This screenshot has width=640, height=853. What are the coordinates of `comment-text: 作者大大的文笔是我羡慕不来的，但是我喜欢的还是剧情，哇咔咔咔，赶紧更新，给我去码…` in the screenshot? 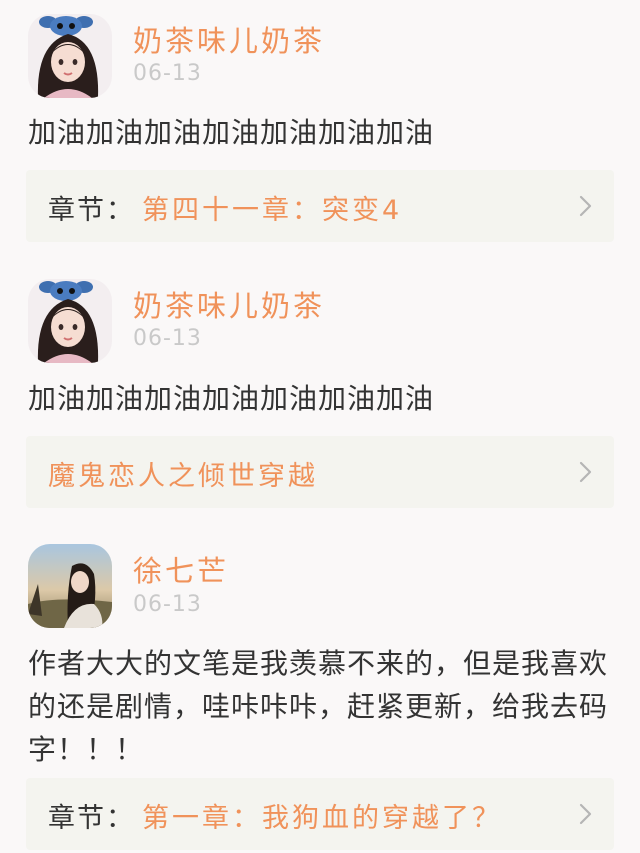 It's located at (318, 706).